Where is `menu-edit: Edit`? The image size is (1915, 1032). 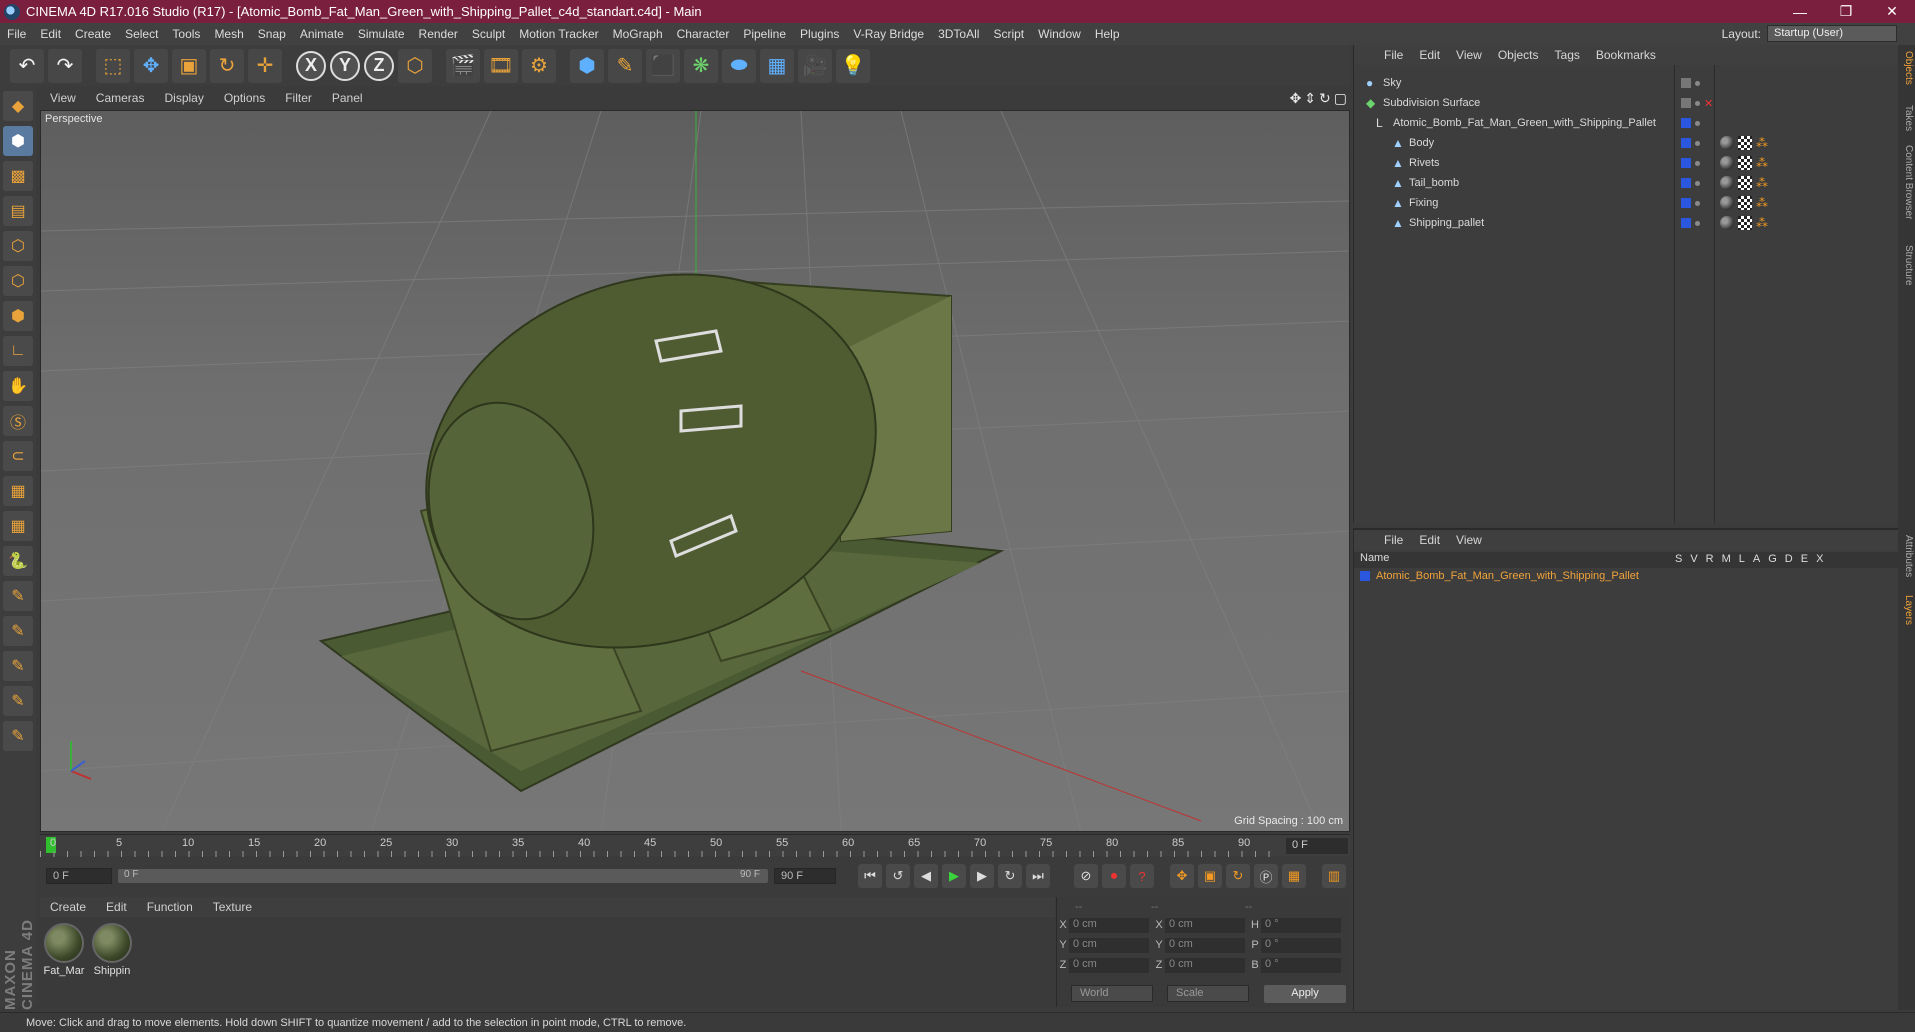 menu-edit: Edit is located at coordinates (50, 34).